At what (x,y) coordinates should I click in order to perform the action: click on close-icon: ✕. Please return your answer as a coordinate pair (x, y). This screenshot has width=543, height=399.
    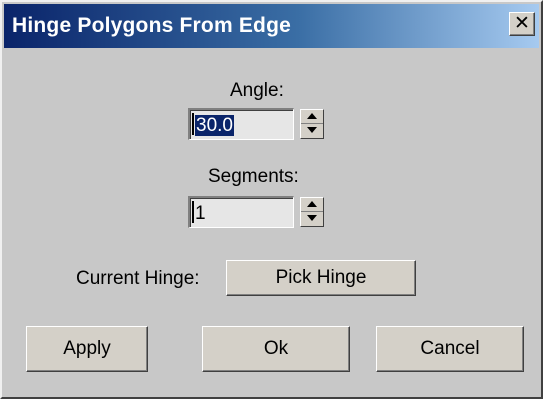
    Looking at the image, I should click on (522, 23).